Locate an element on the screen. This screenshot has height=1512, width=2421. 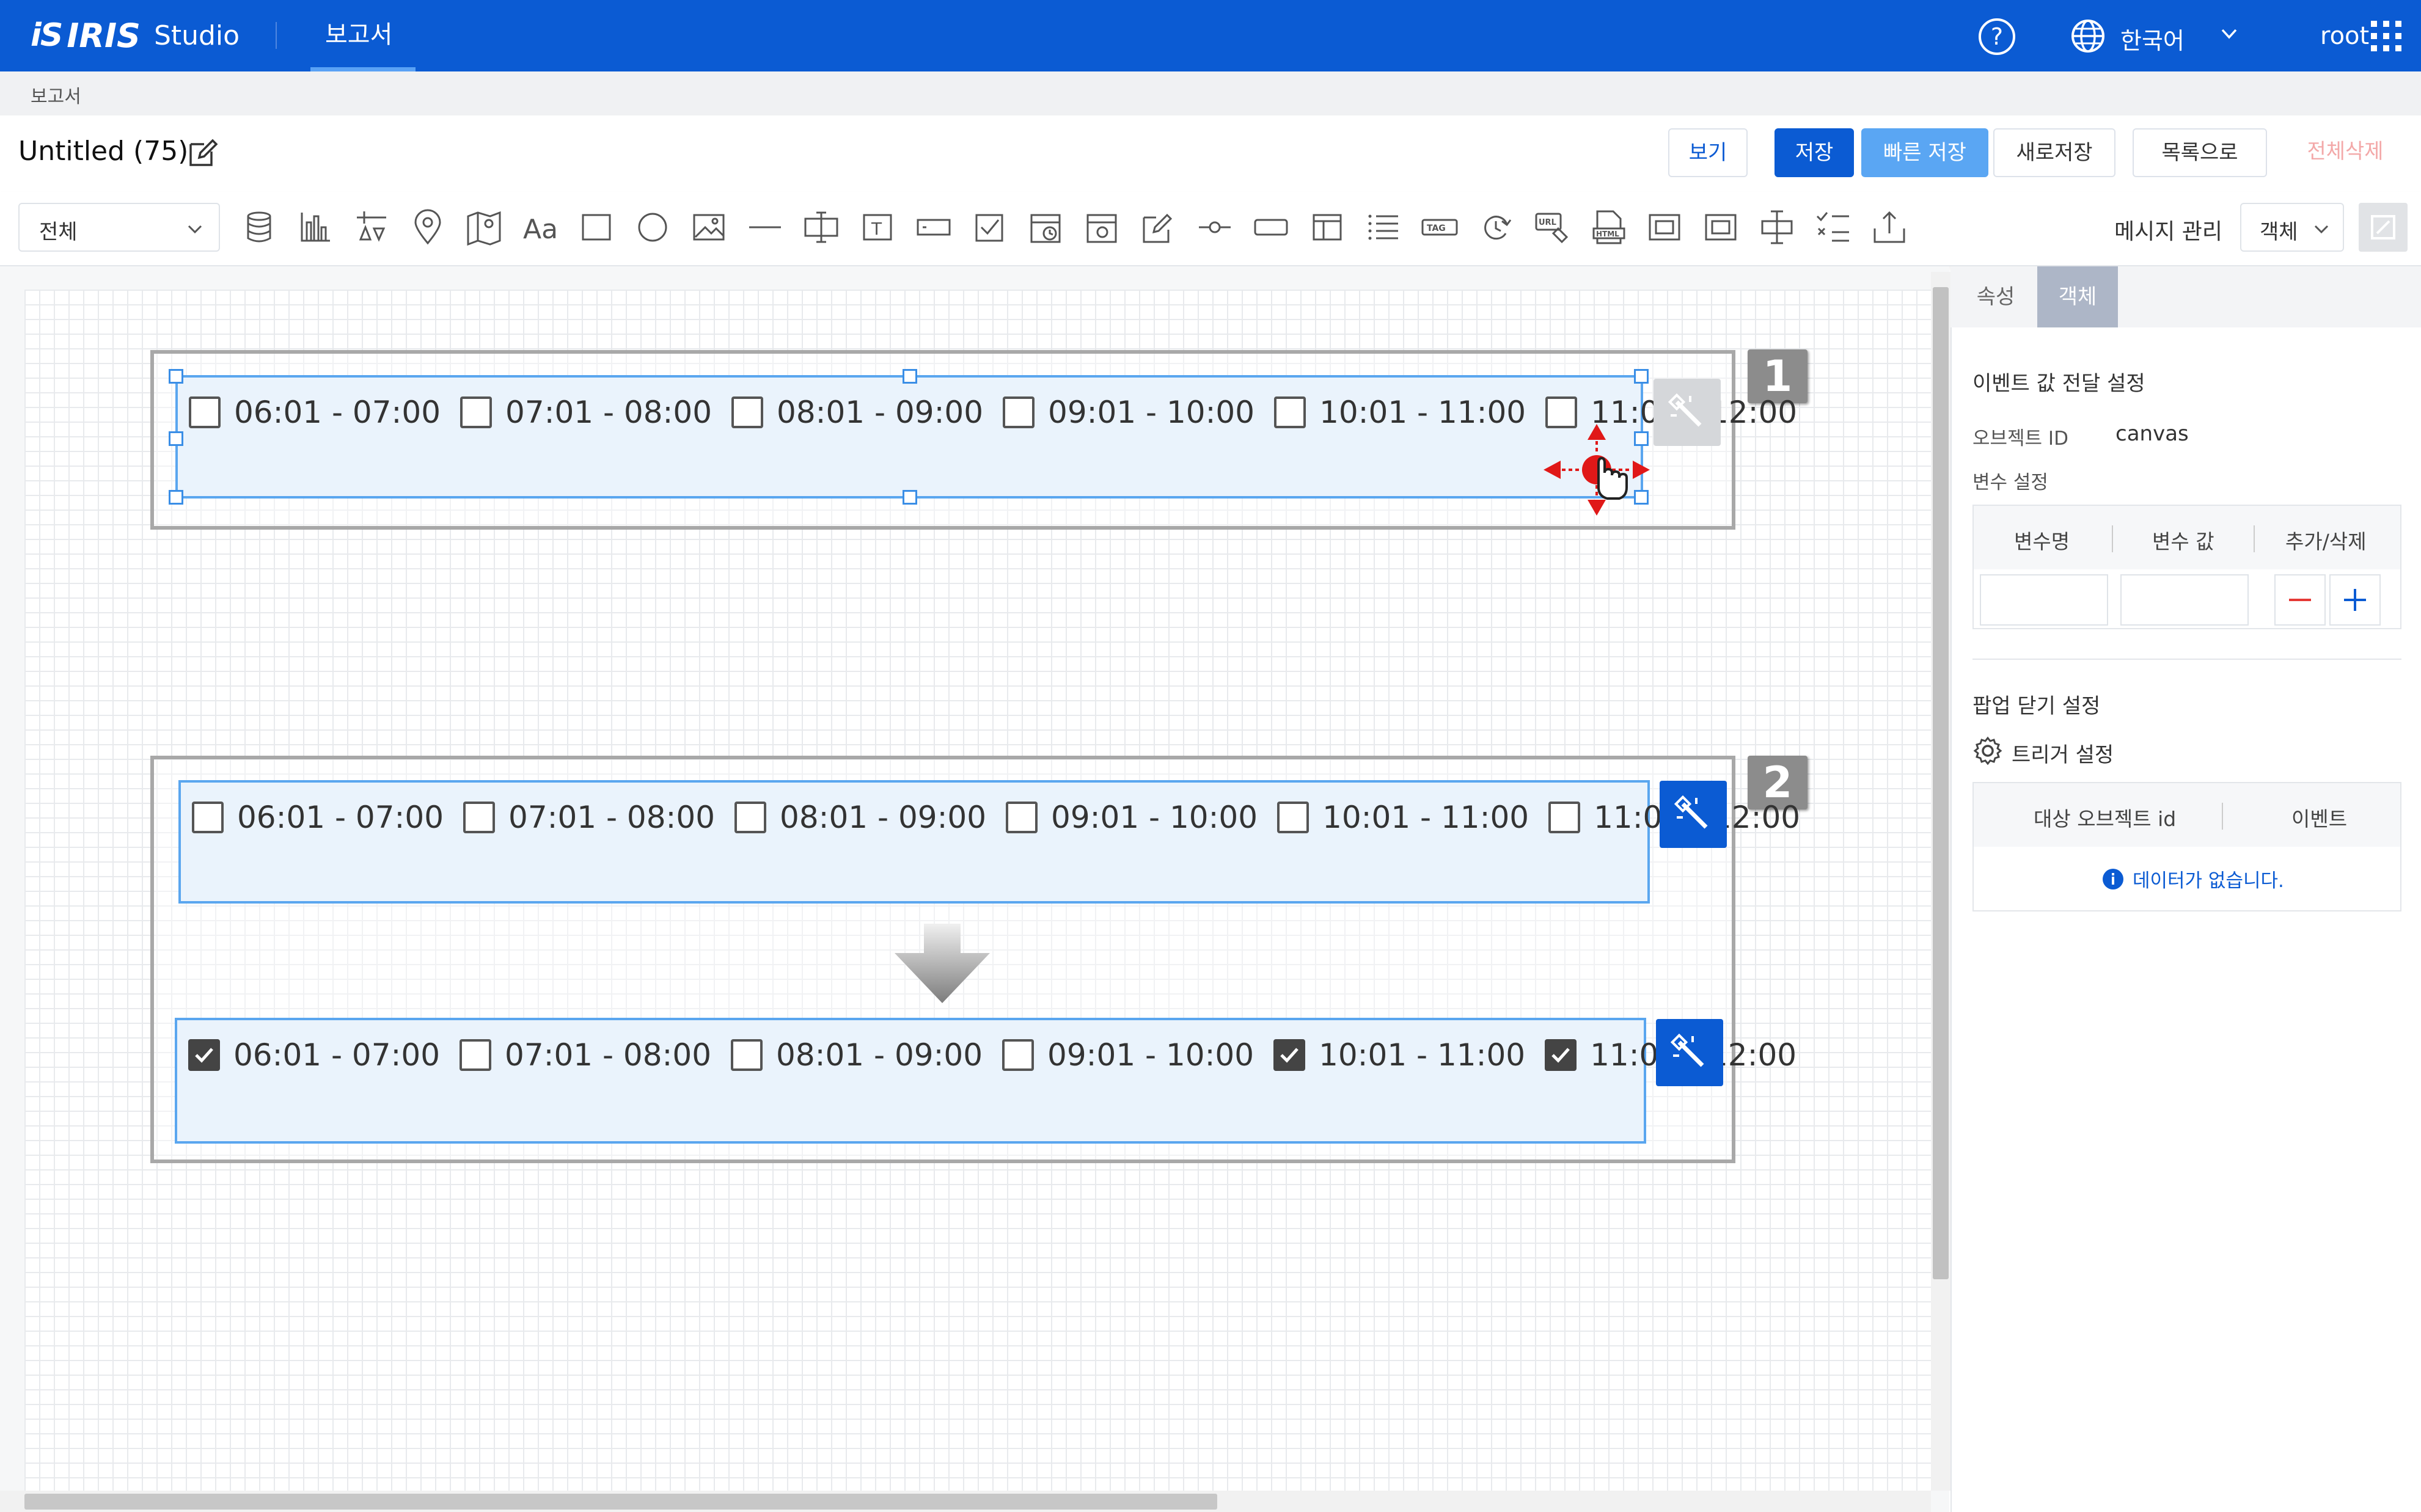
iris-studio-logo: iS IRIS Studio is located at coordinates (135, 35).